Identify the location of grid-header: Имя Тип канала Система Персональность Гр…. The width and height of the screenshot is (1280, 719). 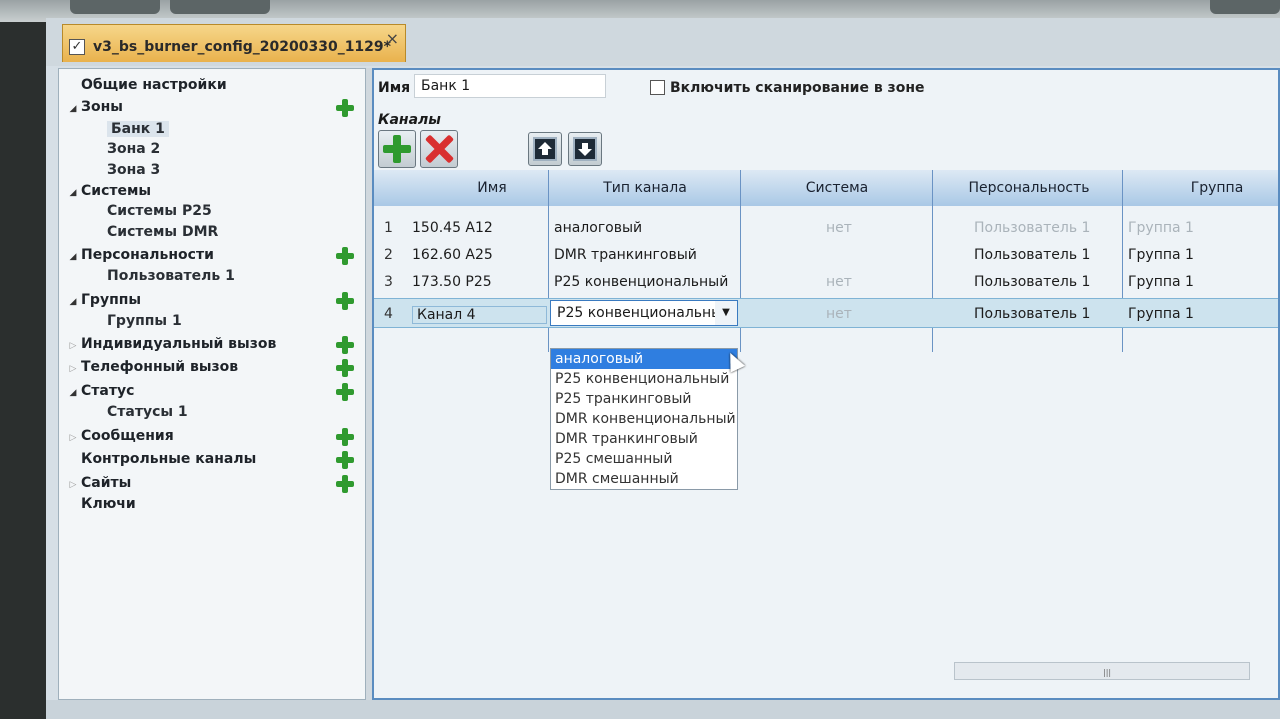
(826, 188).